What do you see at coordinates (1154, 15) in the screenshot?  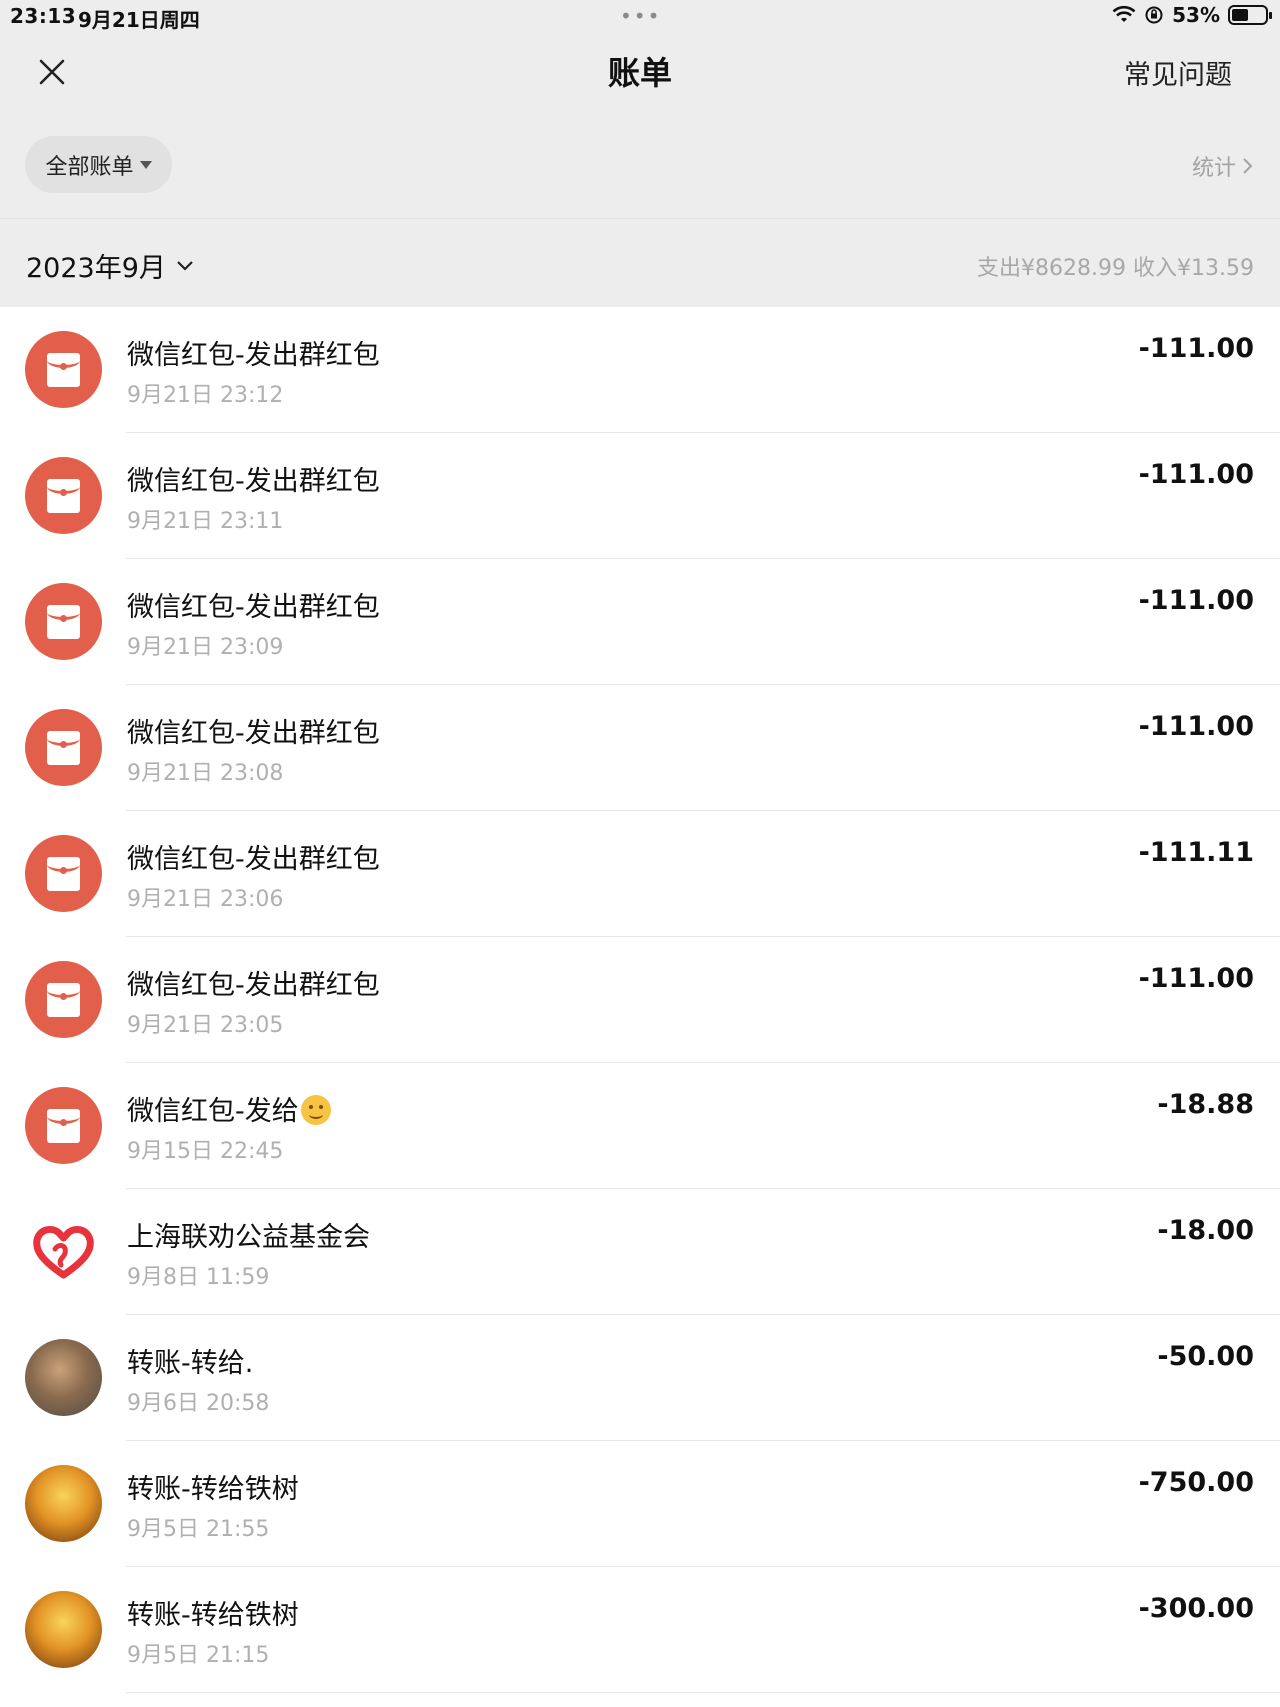 I see `rotation-lock-icon` at bounding box center [1154, 15].